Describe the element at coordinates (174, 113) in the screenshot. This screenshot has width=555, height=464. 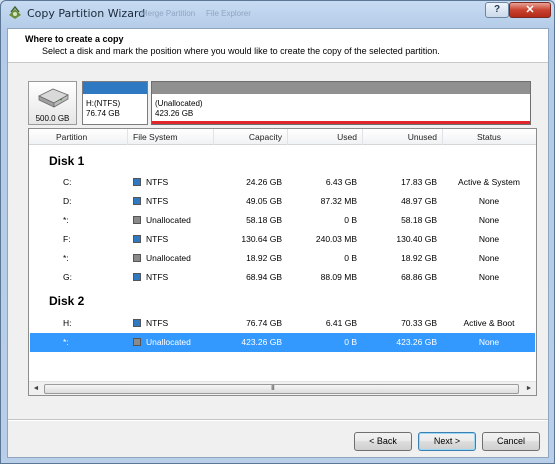
I see `partition-size: 423.26 GB` at that location.